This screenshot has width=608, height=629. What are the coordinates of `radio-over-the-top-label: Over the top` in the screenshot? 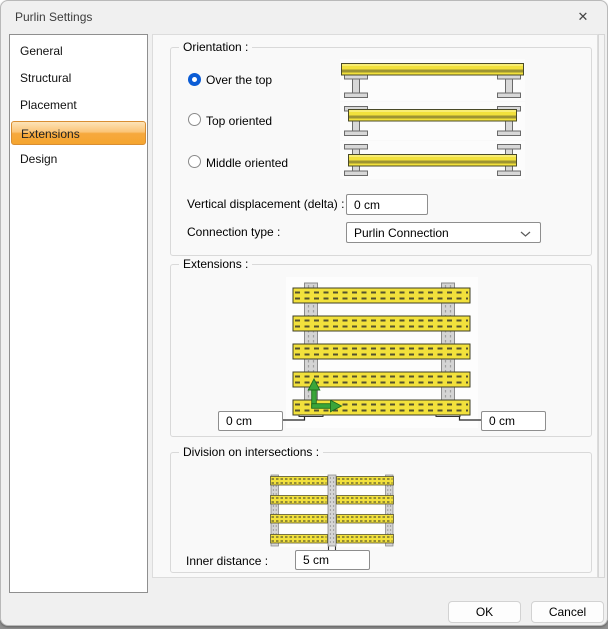 It's located at (239, 80).